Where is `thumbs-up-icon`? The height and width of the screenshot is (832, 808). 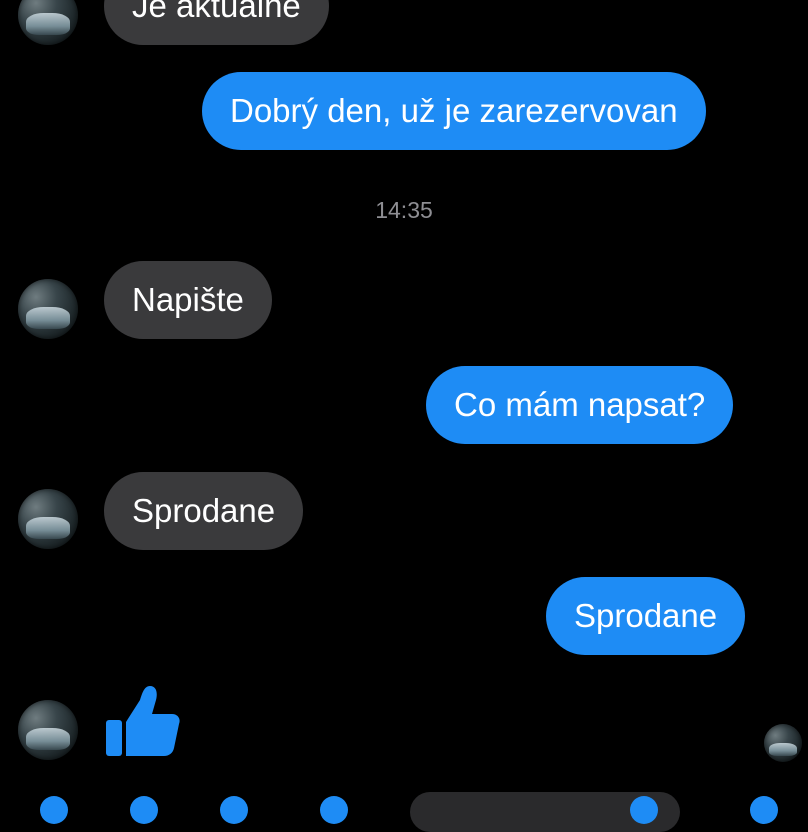
thumbs-up-icon is located at coordinates (143, 721).